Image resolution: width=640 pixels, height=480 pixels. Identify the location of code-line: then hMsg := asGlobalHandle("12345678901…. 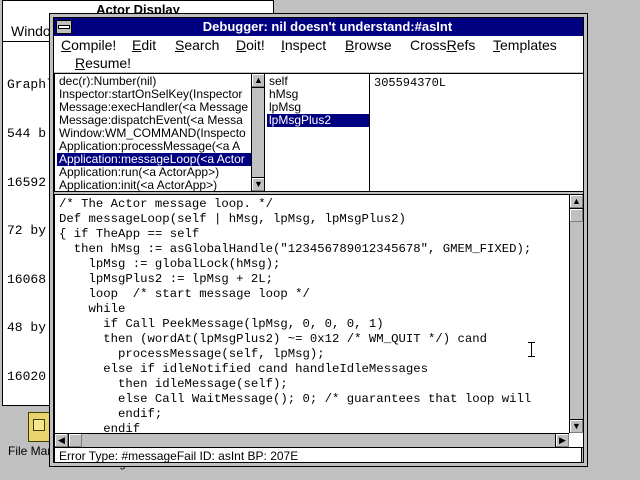
(295, 249).